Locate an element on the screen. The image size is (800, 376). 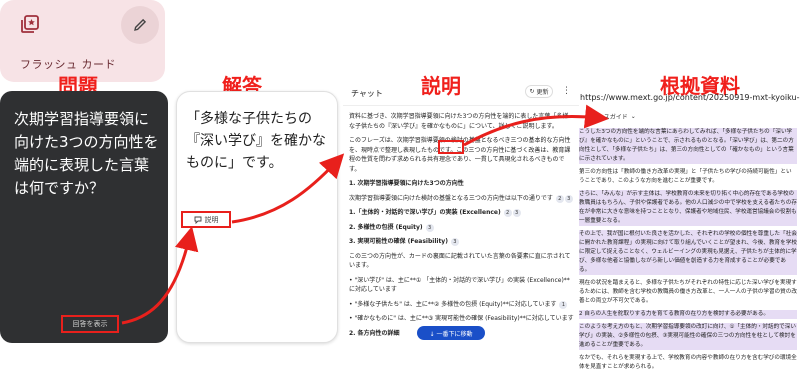
arrow-answer-to-explain is located at coordinates (288, 188).